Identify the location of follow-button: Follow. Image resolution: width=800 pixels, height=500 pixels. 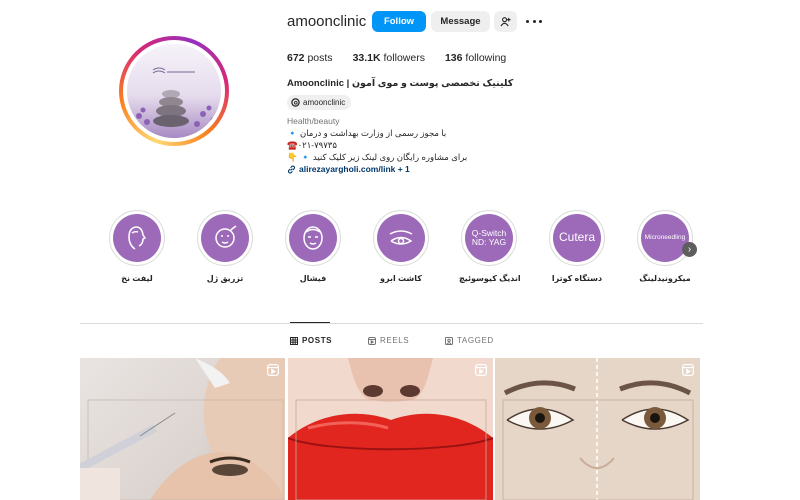
(399, 21).